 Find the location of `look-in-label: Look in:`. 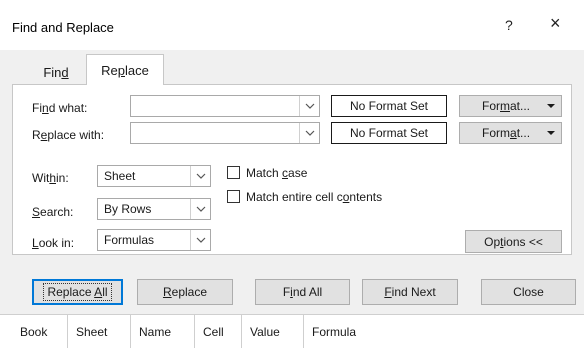

look-in-label: Look in: is located at coordinates (53, 243).